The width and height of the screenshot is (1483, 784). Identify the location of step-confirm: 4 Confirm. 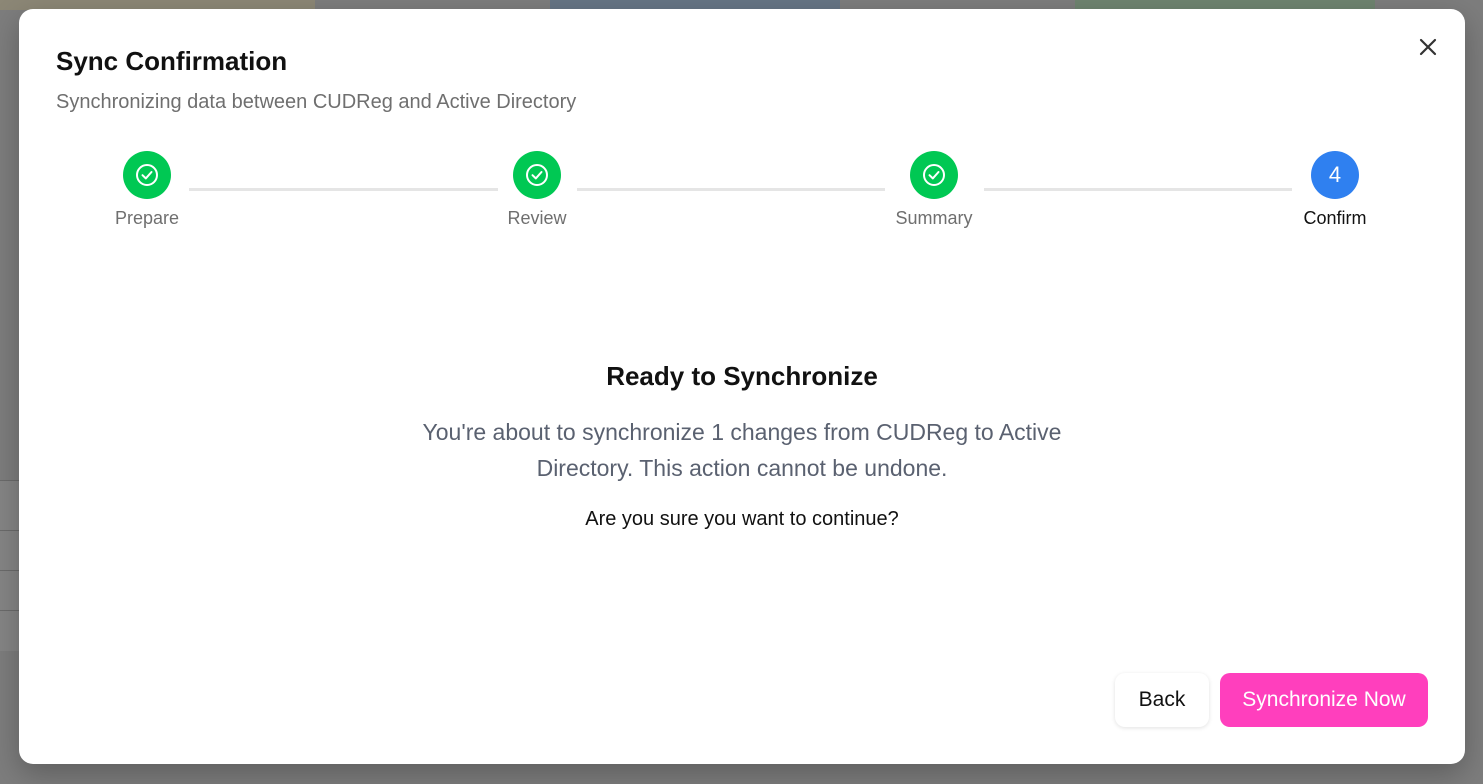
(1335, 190).